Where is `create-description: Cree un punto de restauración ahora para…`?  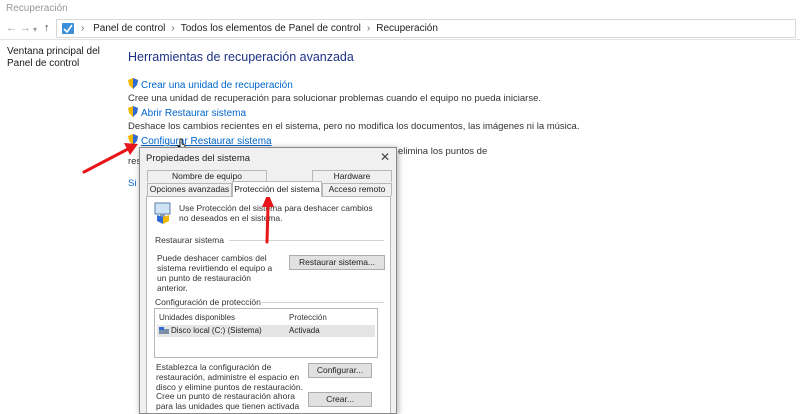 create-description: Cree un punto de restauración ahora para… is located at coordinates (228, 402).